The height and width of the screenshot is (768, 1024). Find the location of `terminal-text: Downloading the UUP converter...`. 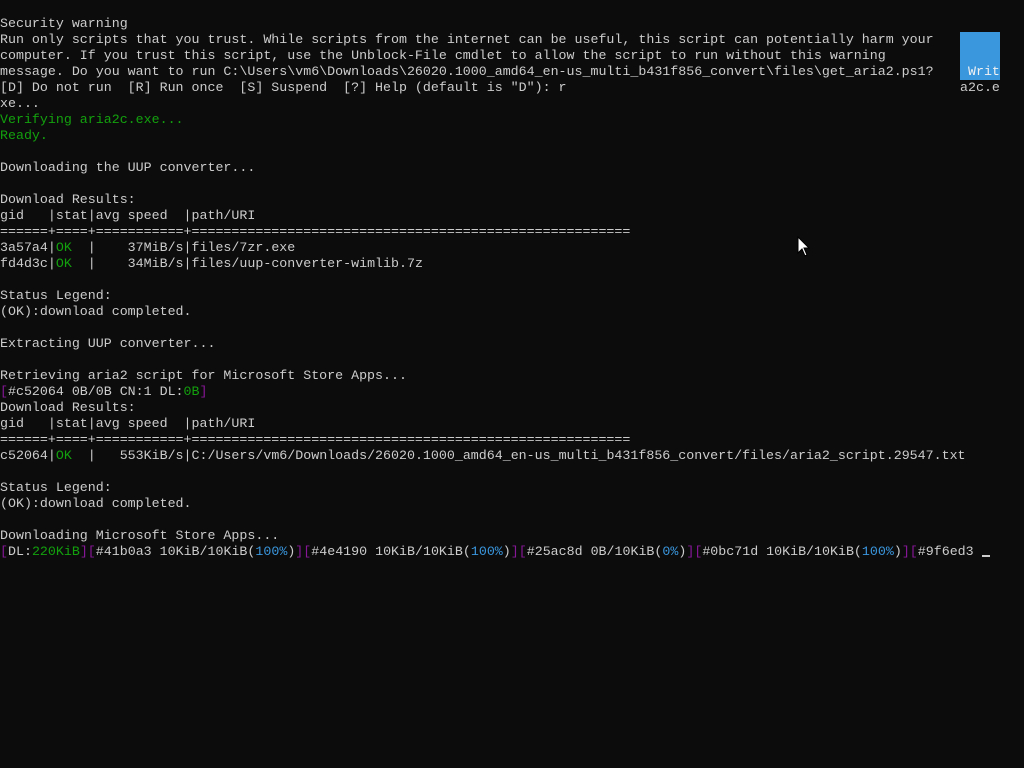

terminal-text: Downloading the UUP converter... is located at coordinates (128, 167).